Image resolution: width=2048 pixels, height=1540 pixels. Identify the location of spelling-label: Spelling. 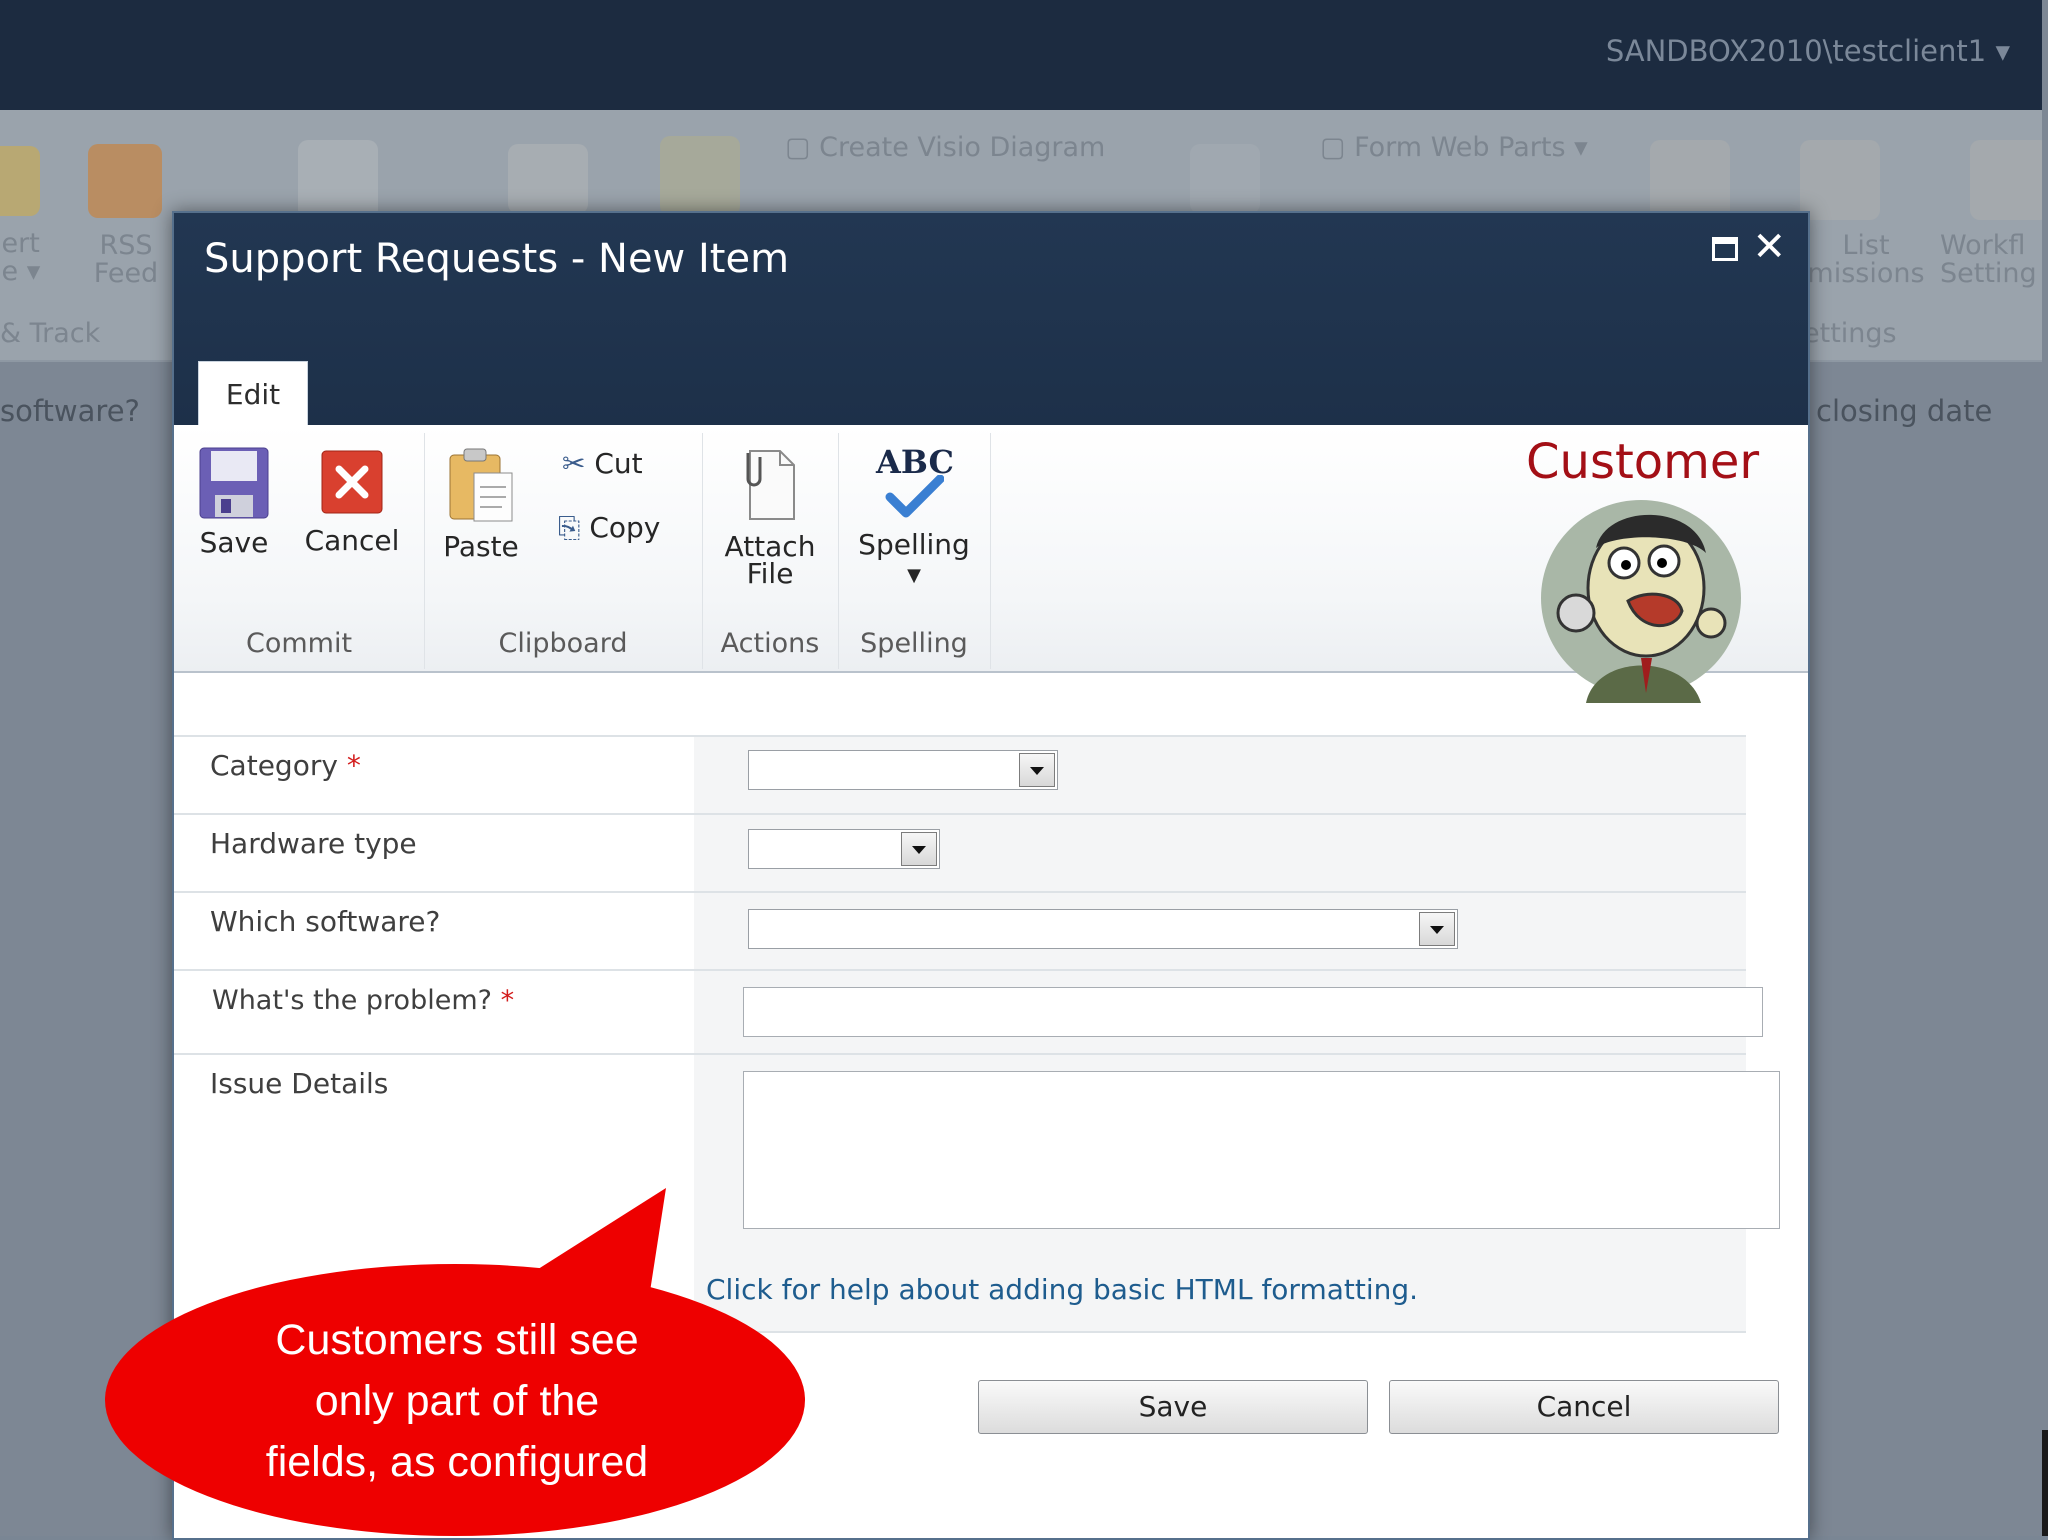
(914, 544).